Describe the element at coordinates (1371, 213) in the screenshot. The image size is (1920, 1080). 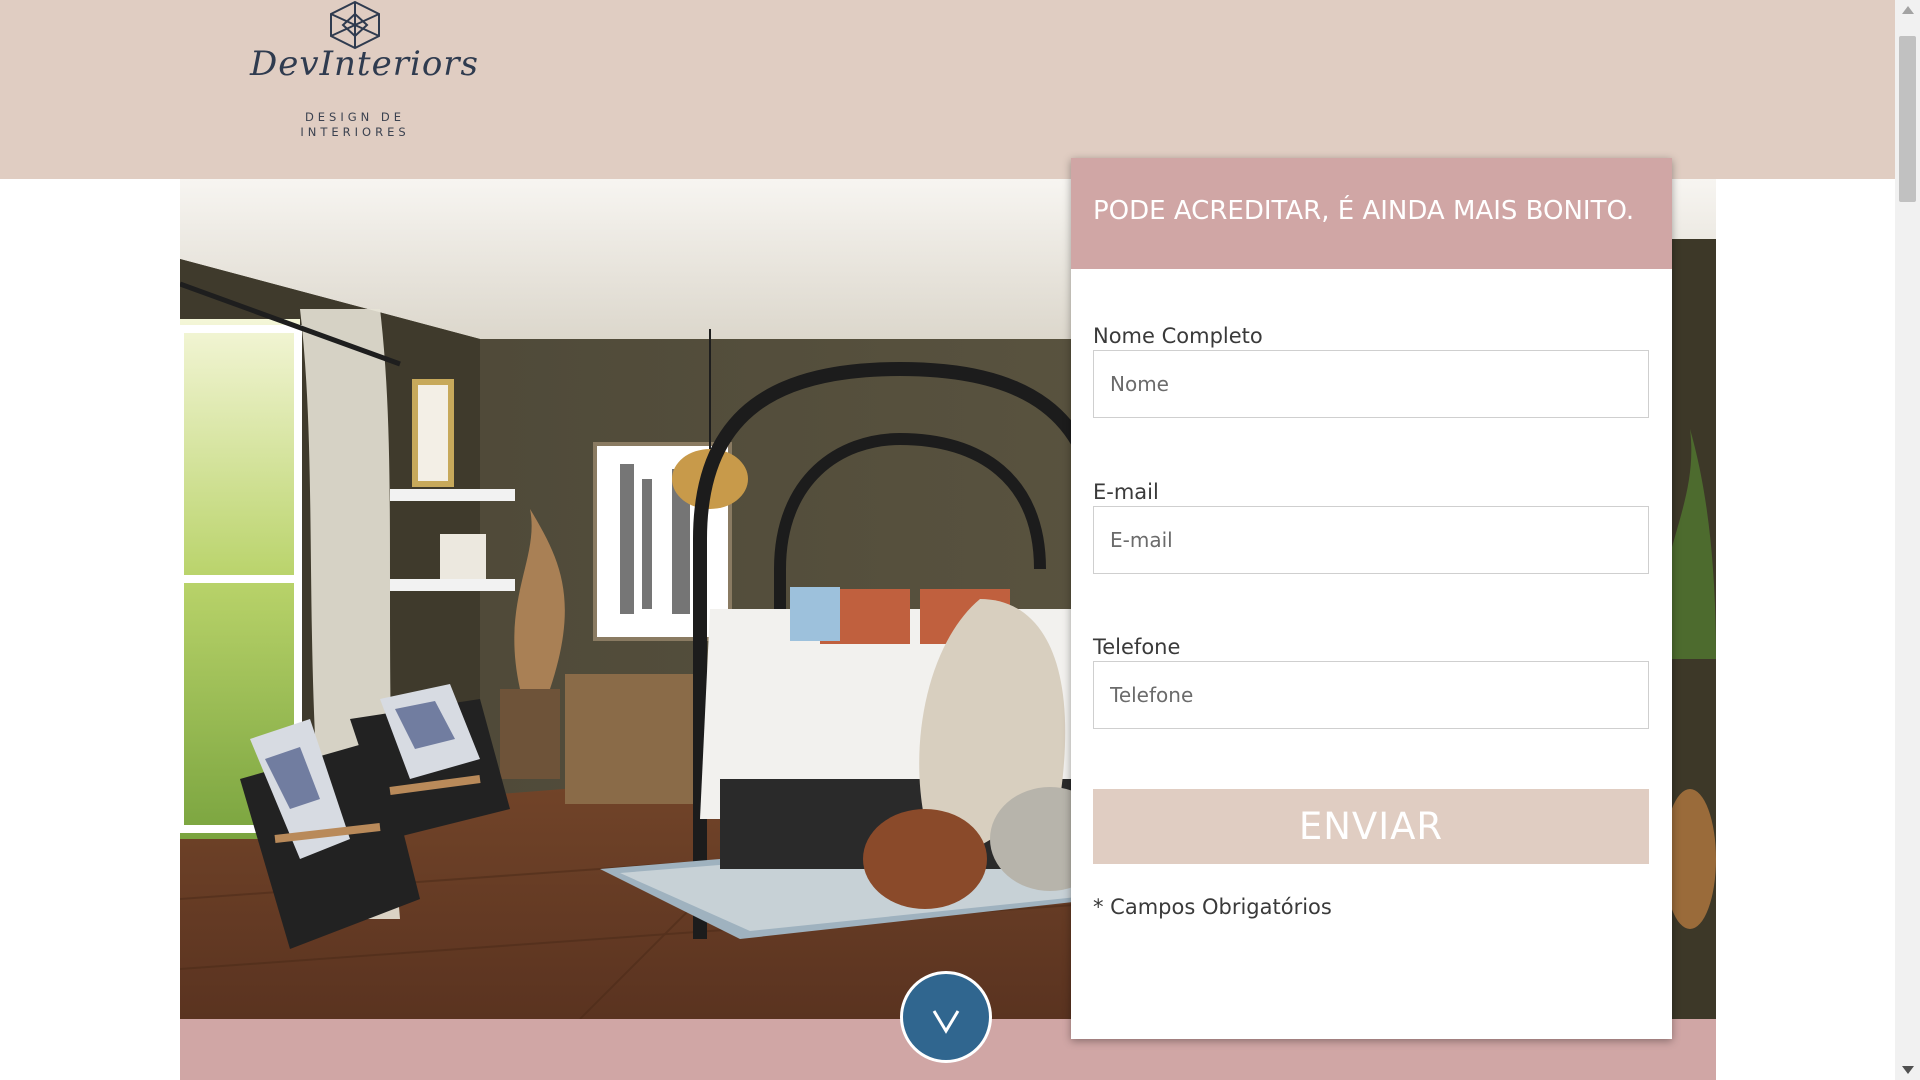
I see `form-headline: PODE ACREDITAR, É AINDA MAIS BONITO.` at that location.